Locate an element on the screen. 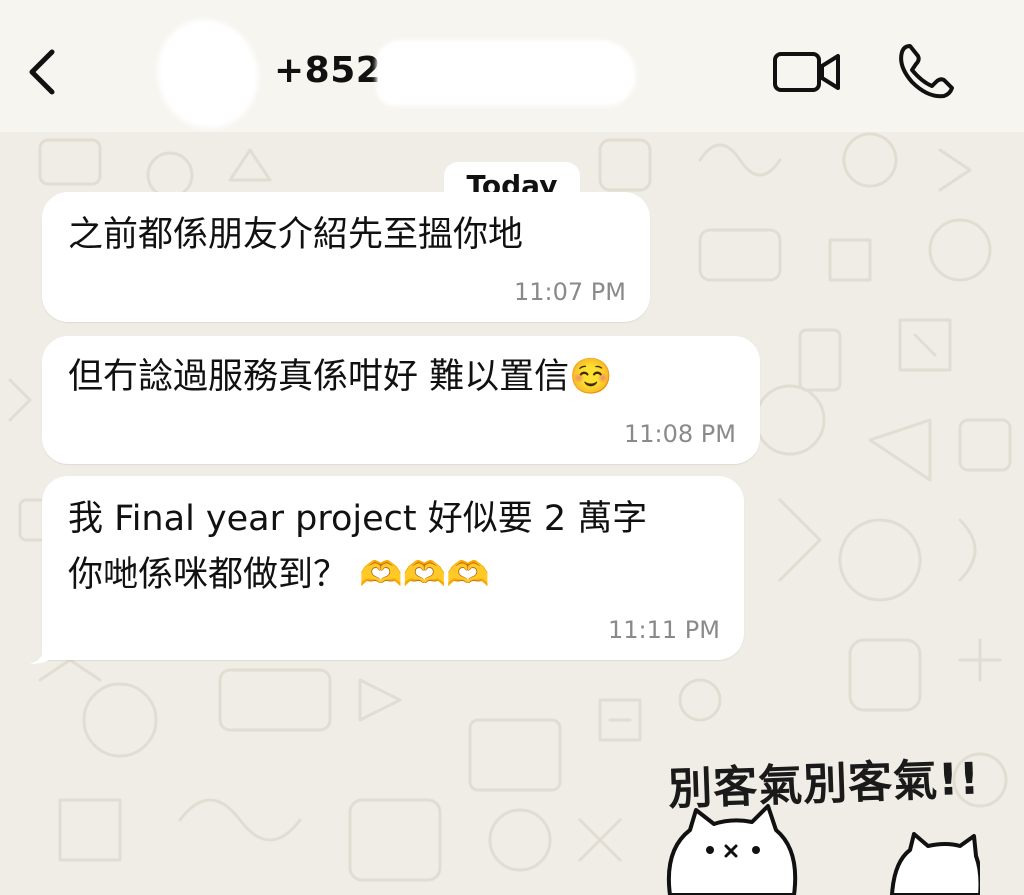 This screenshot has height=895, width=1024. message-text: 但冇諗過服務真係咁好 難以置信☺️ is located at coordinates (340, 377).